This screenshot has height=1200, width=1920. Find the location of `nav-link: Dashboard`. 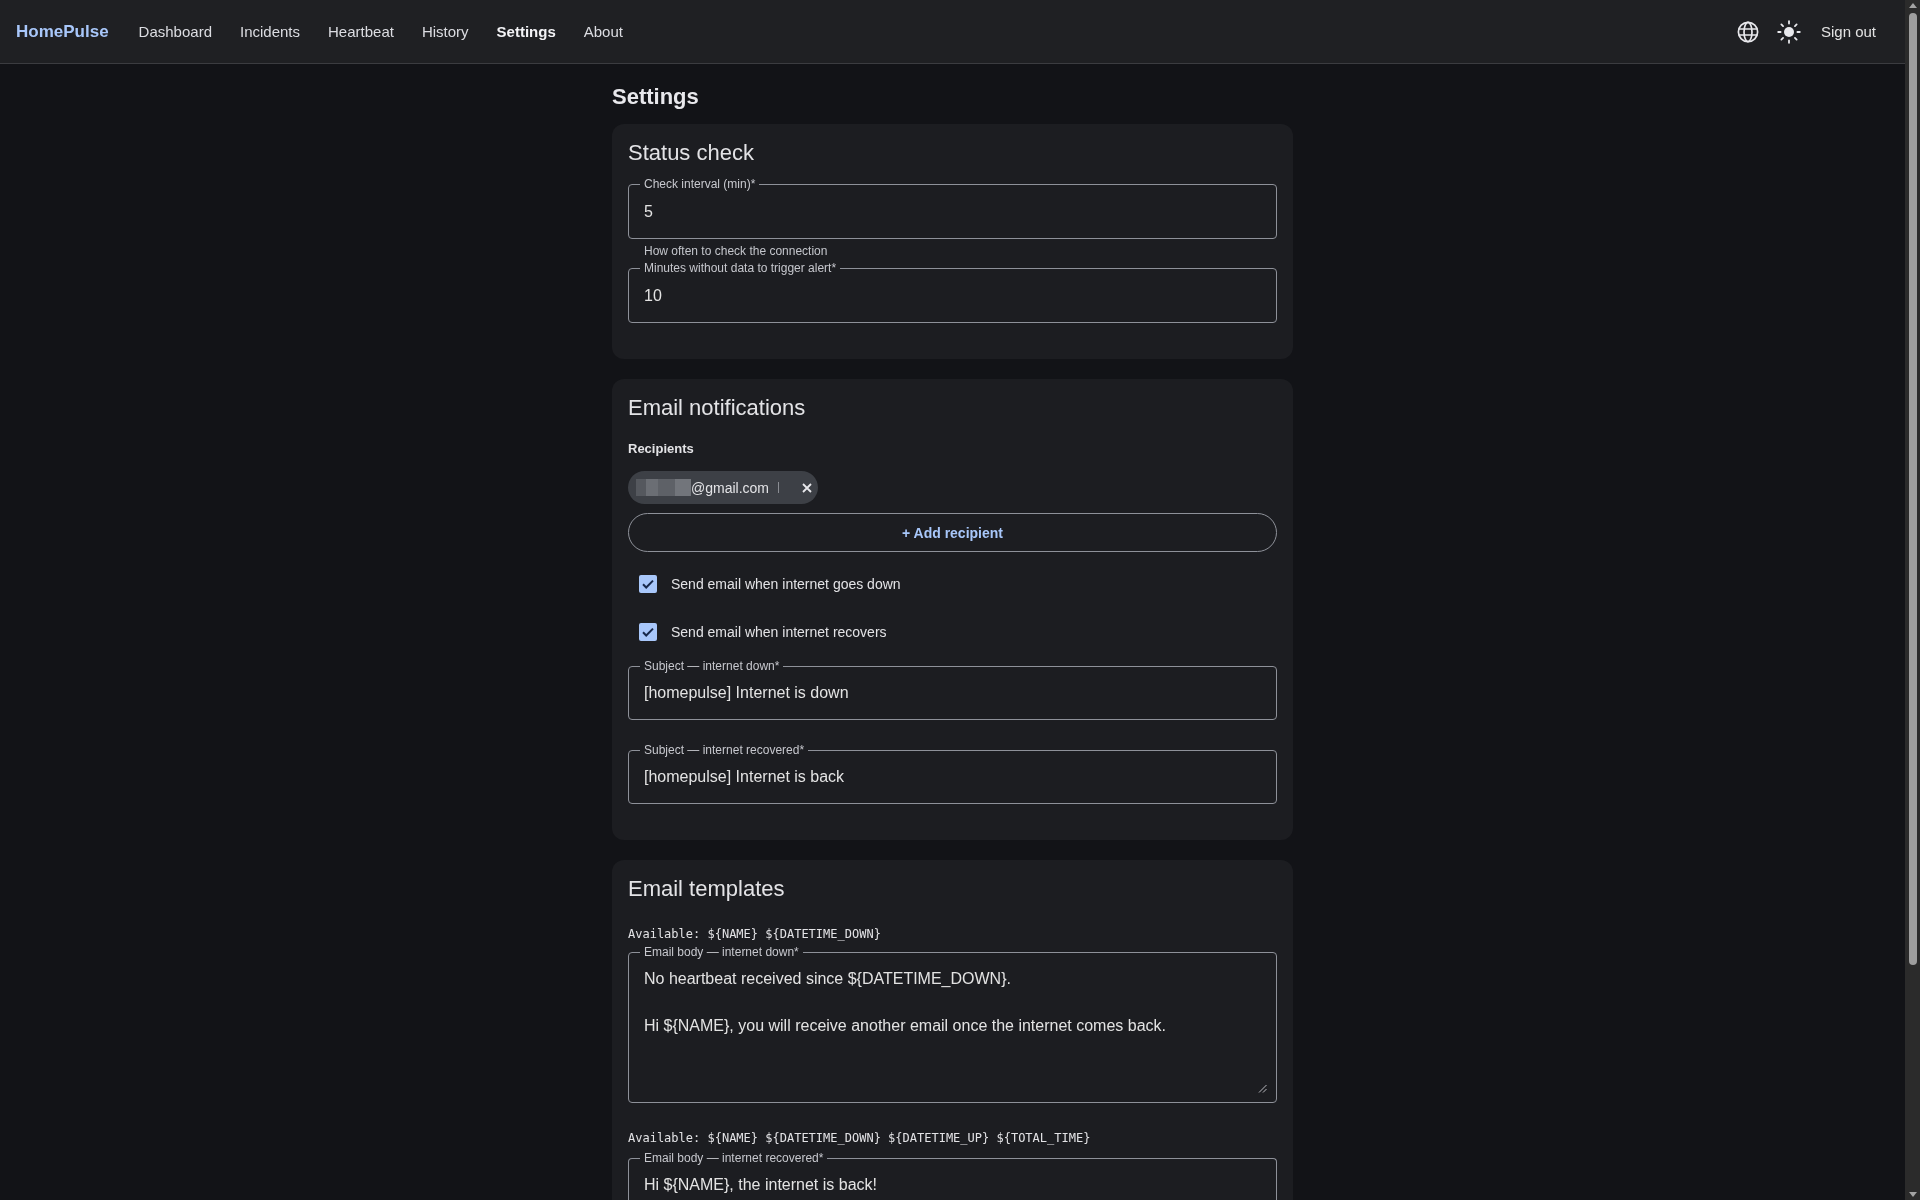

nav-link: Dashboard is located at coordinates (175, 31).